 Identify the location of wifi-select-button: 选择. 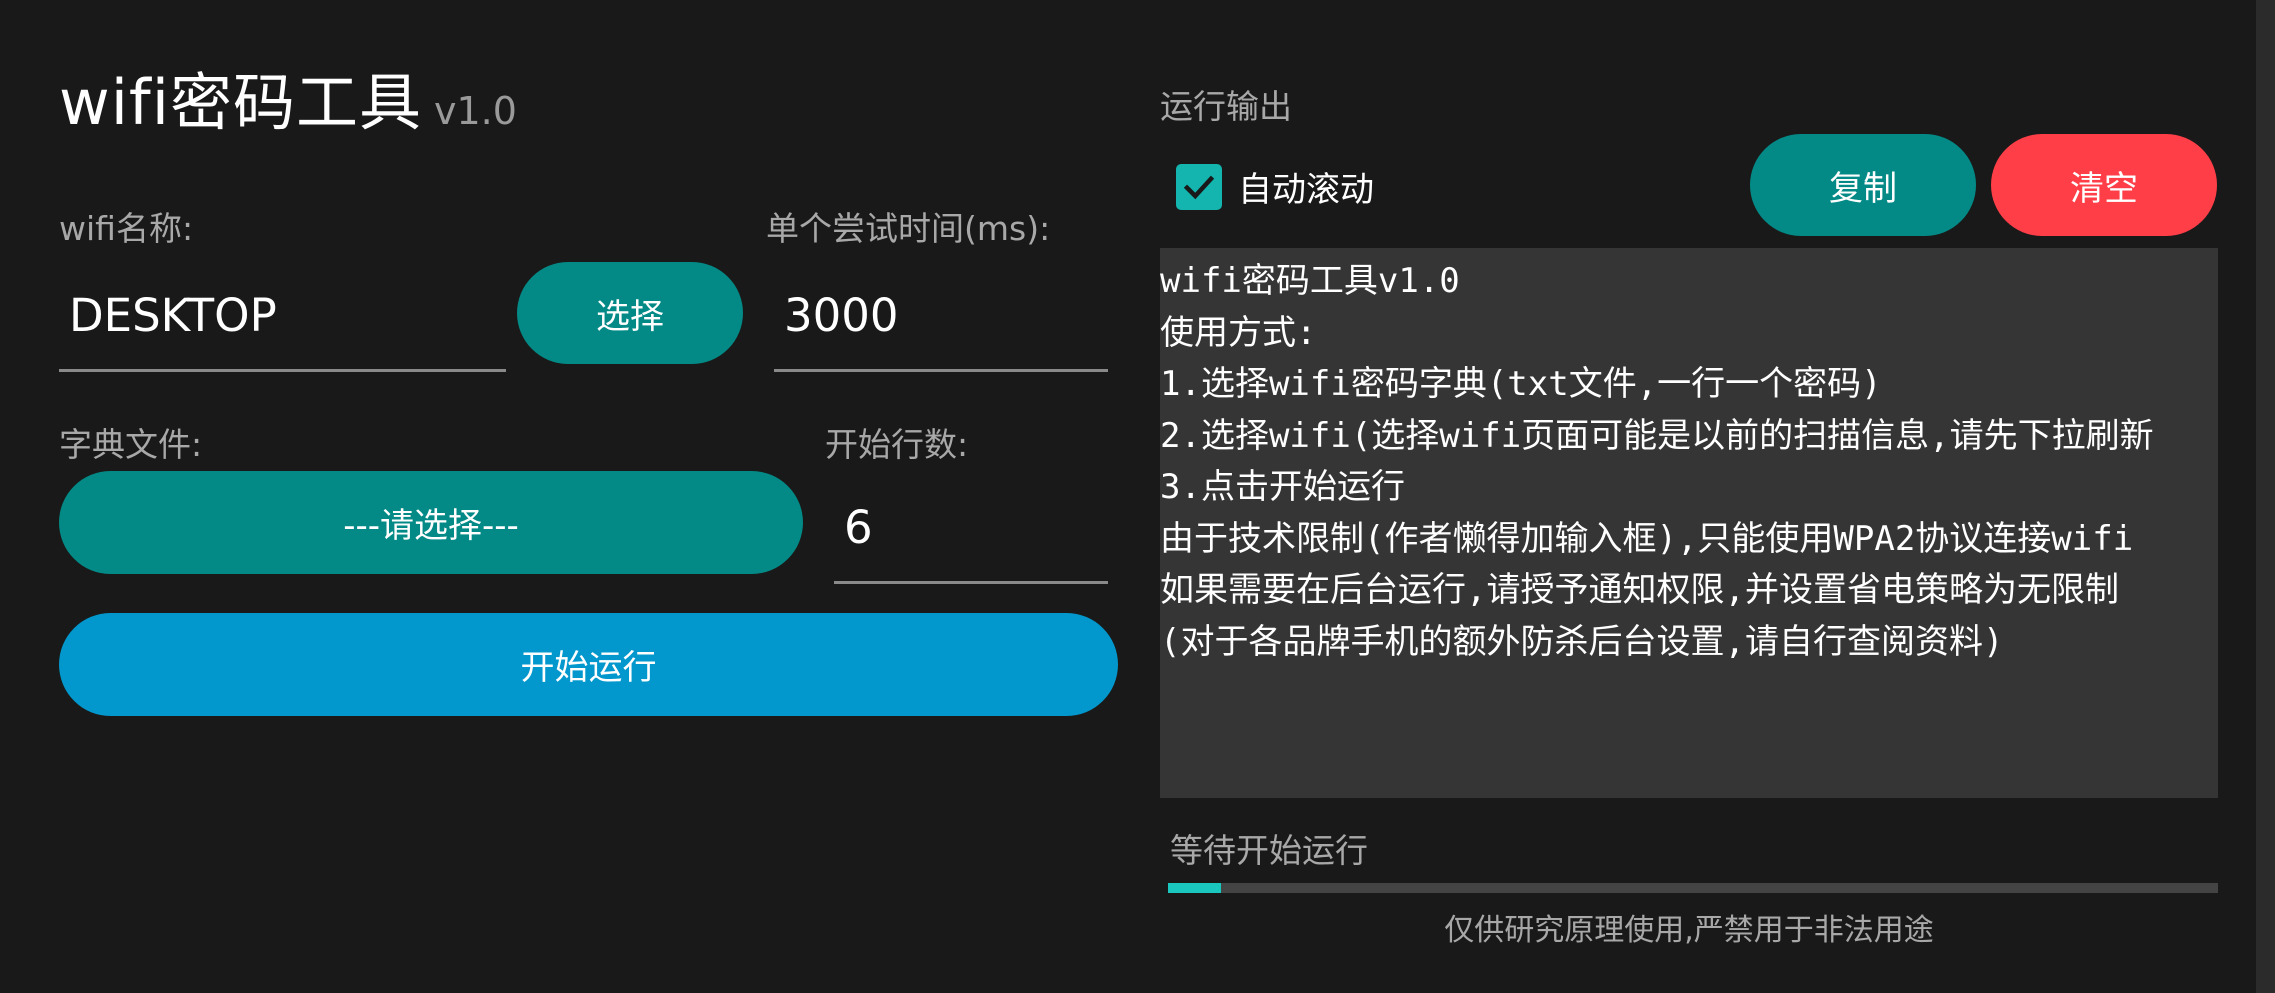
(630, 313).